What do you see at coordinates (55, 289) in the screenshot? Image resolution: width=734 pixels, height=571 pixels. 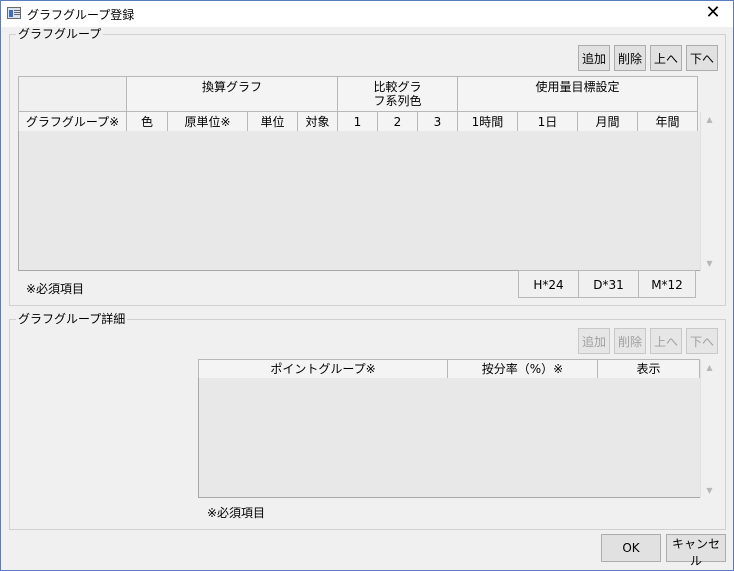 I see `g1-required-note: ※必須項目` at bounding box center [55, 289].